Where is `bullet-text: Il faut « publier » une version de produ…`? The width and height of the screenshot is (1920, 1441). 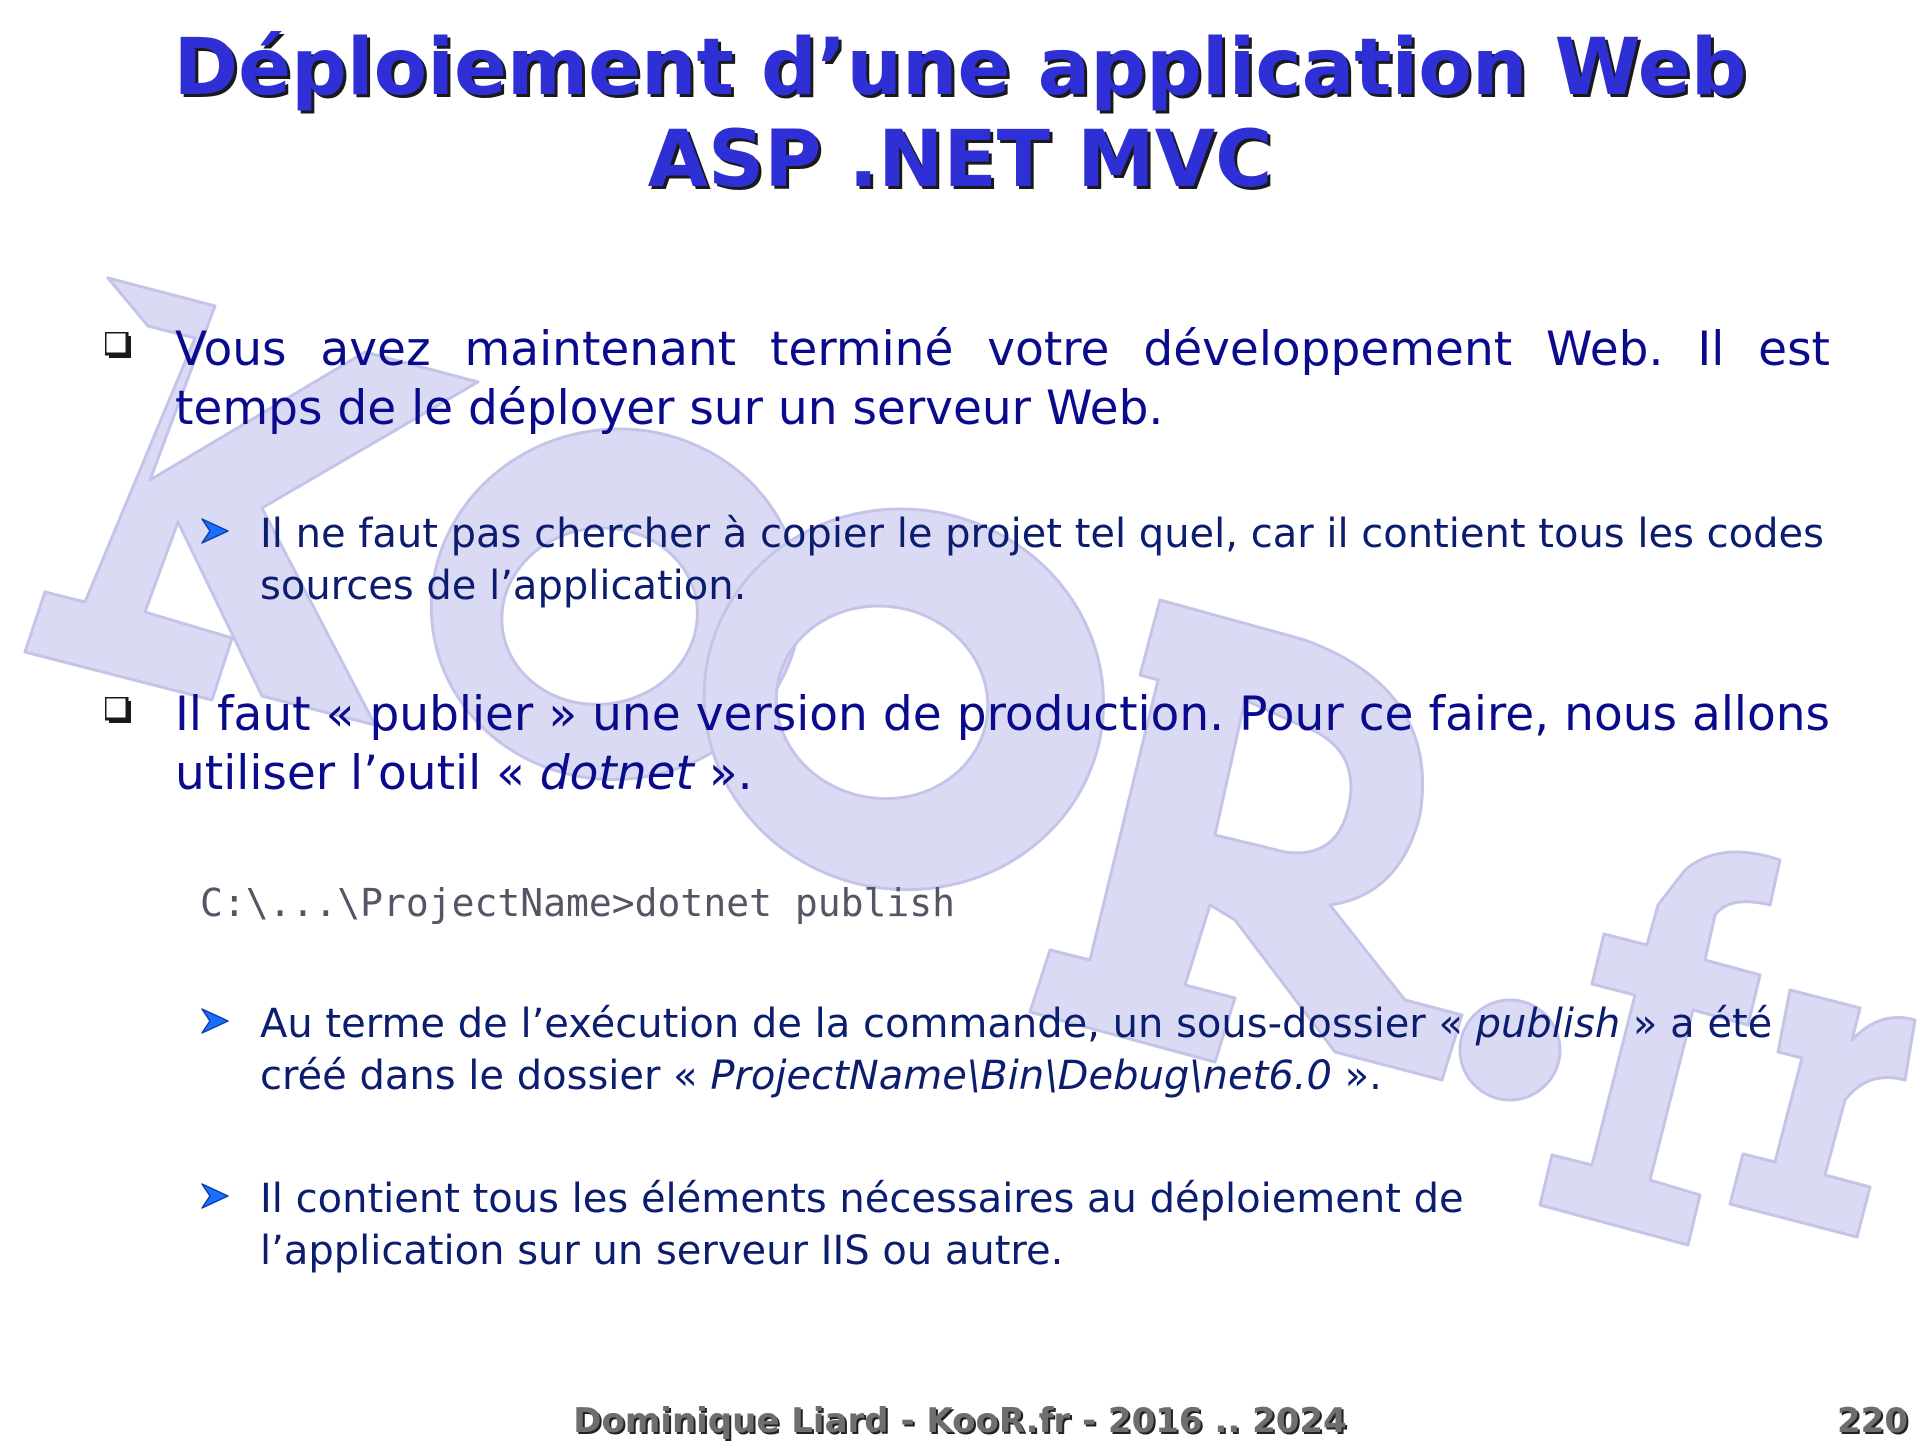
bullet-text: Il faut « publier » une version de produ… is located at coordinates (1002, 744).